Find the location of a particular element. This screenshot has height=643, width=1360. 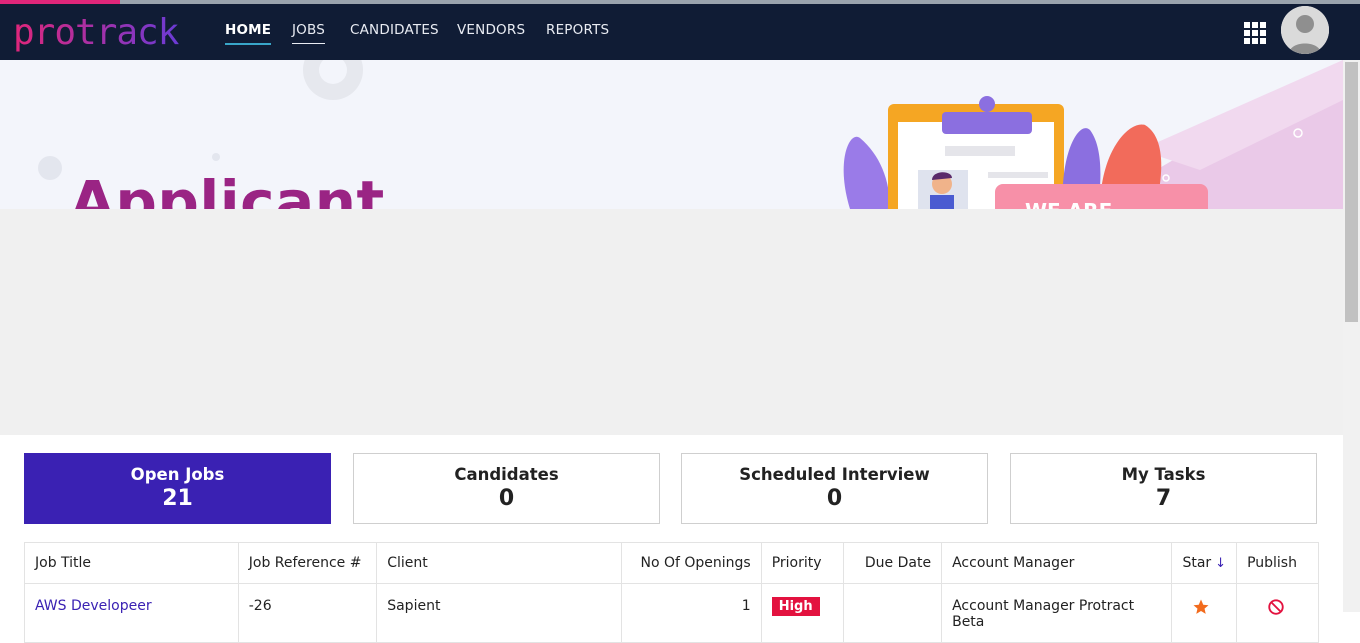

stat-value: 21 is located at coordinates (177, 498).